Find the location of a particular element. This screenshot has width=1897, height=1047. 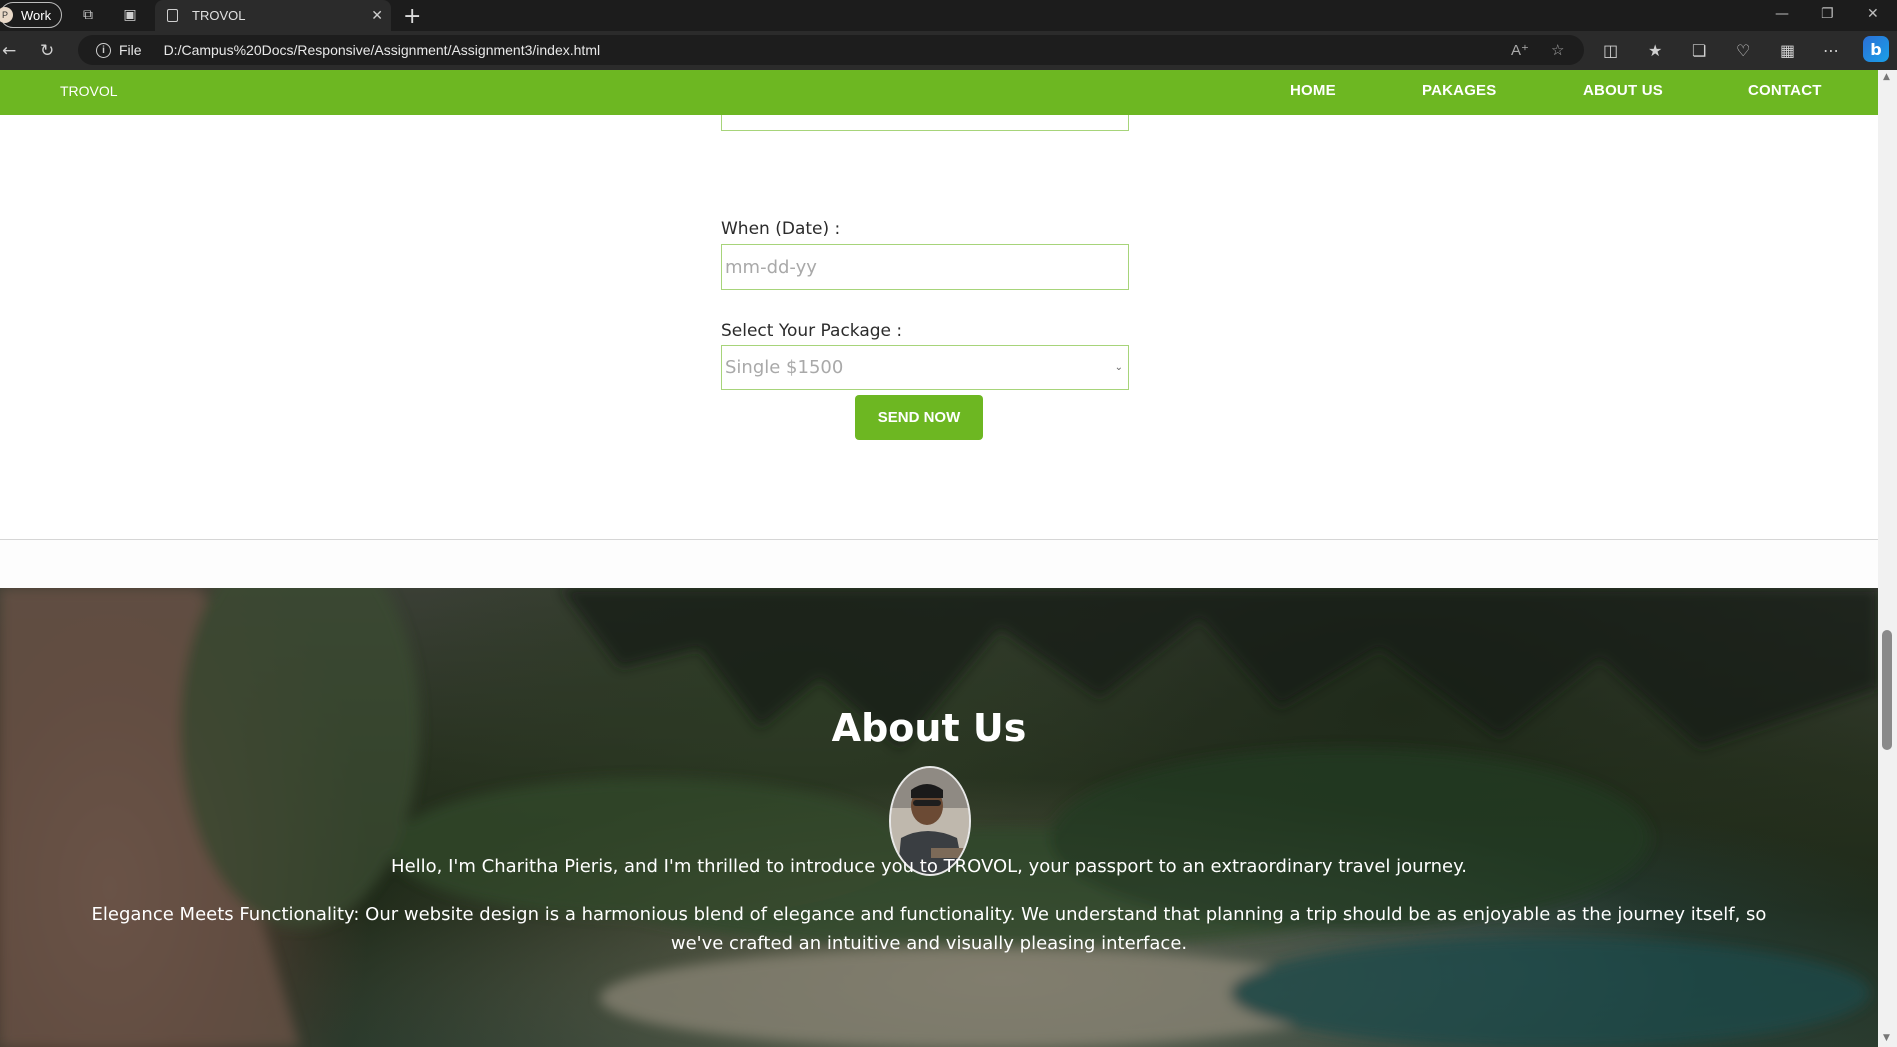

browser-tab-bar: P Work ⧉ ▣ TROVOL ✕ + — ❐ ✕ is located at coordinates (948, 15).